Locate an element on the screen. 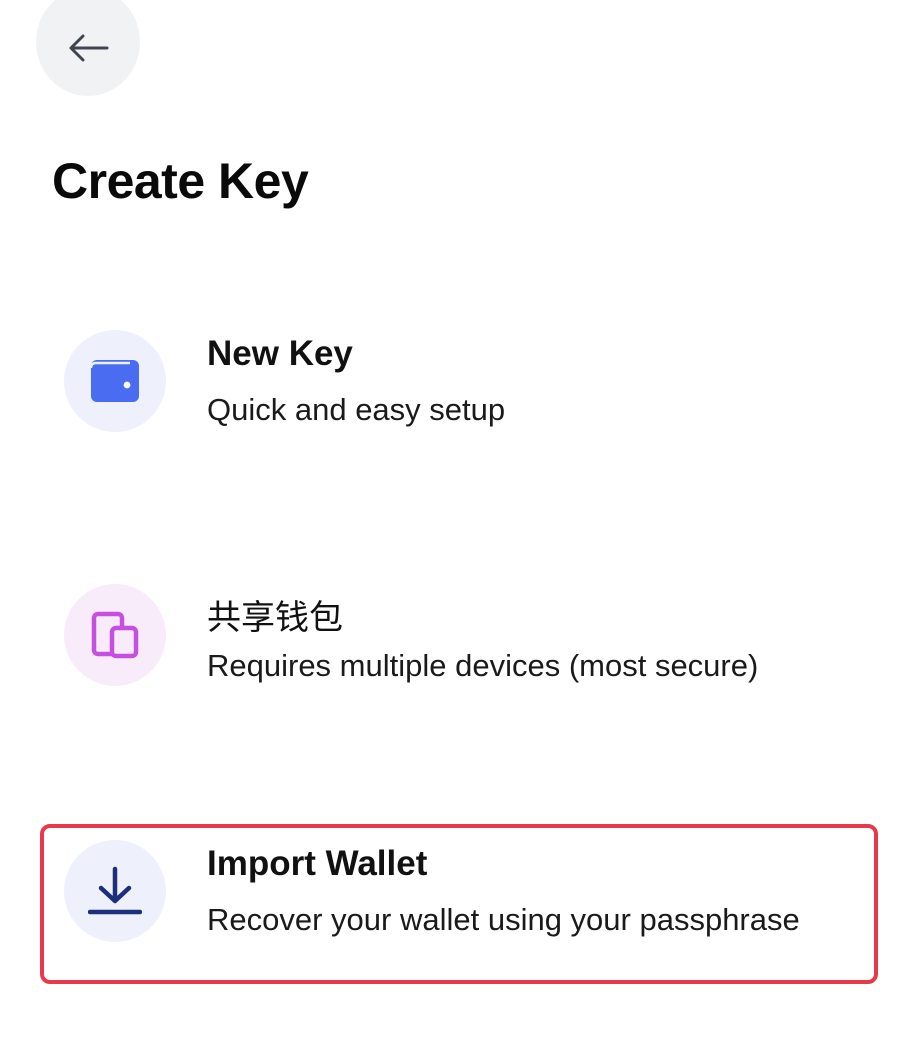  option-title: Import Wallet is located at coordinates (317, 863).